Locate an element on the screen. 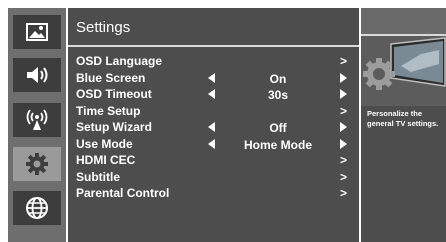  menu-item-use-mode: Use Mode Home Mode is located at coordinates (213, 144).